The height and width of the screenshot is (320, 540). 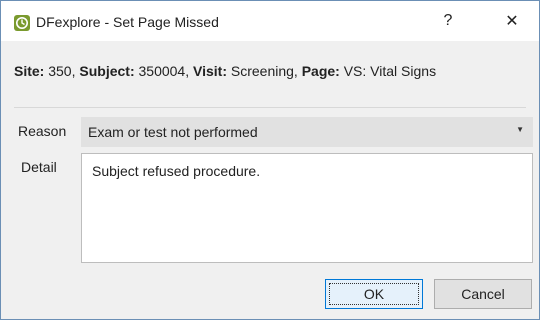 What do you see at coordinates (162, 71) in the screenshot?
I see `subject-value: 350004` at bounding box center [162, 71].